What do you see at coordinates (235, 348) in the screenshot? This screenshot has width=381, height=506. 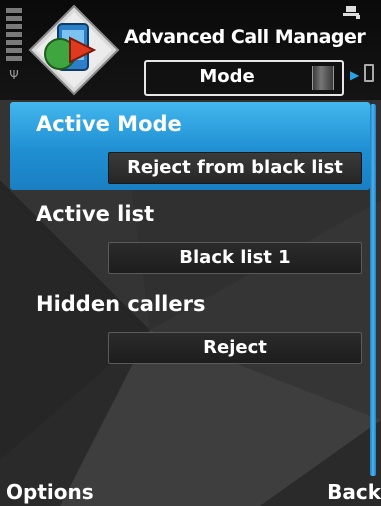 I see `setting-value-button: Reject` at bounding box center [235, 348].